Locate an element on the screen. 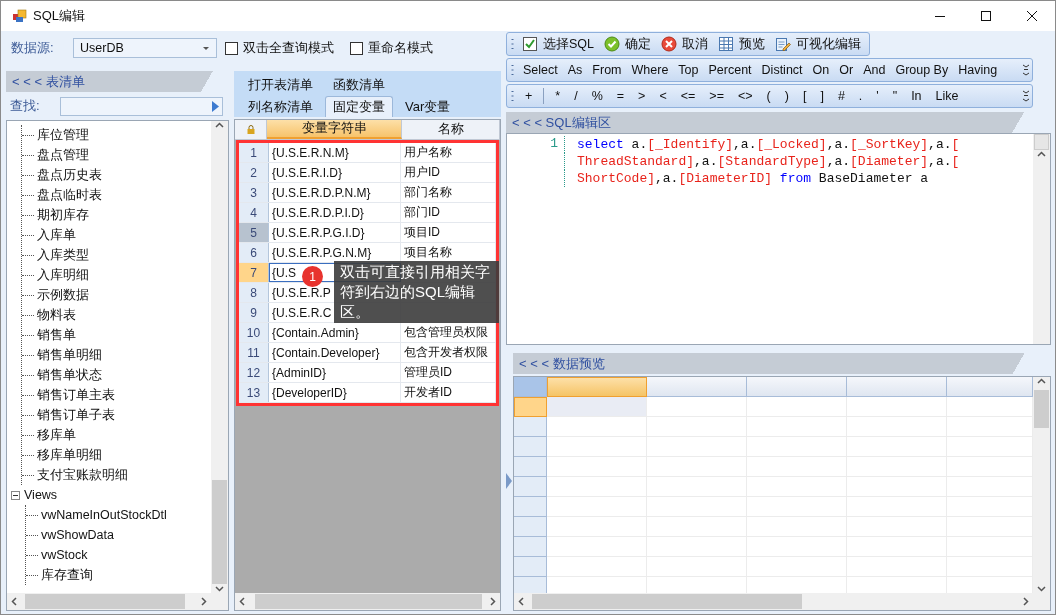 Image resolution: width=1056 pixels, height=615 pixels. tree-item: 库位管理 is located at coordinates (63, 135).